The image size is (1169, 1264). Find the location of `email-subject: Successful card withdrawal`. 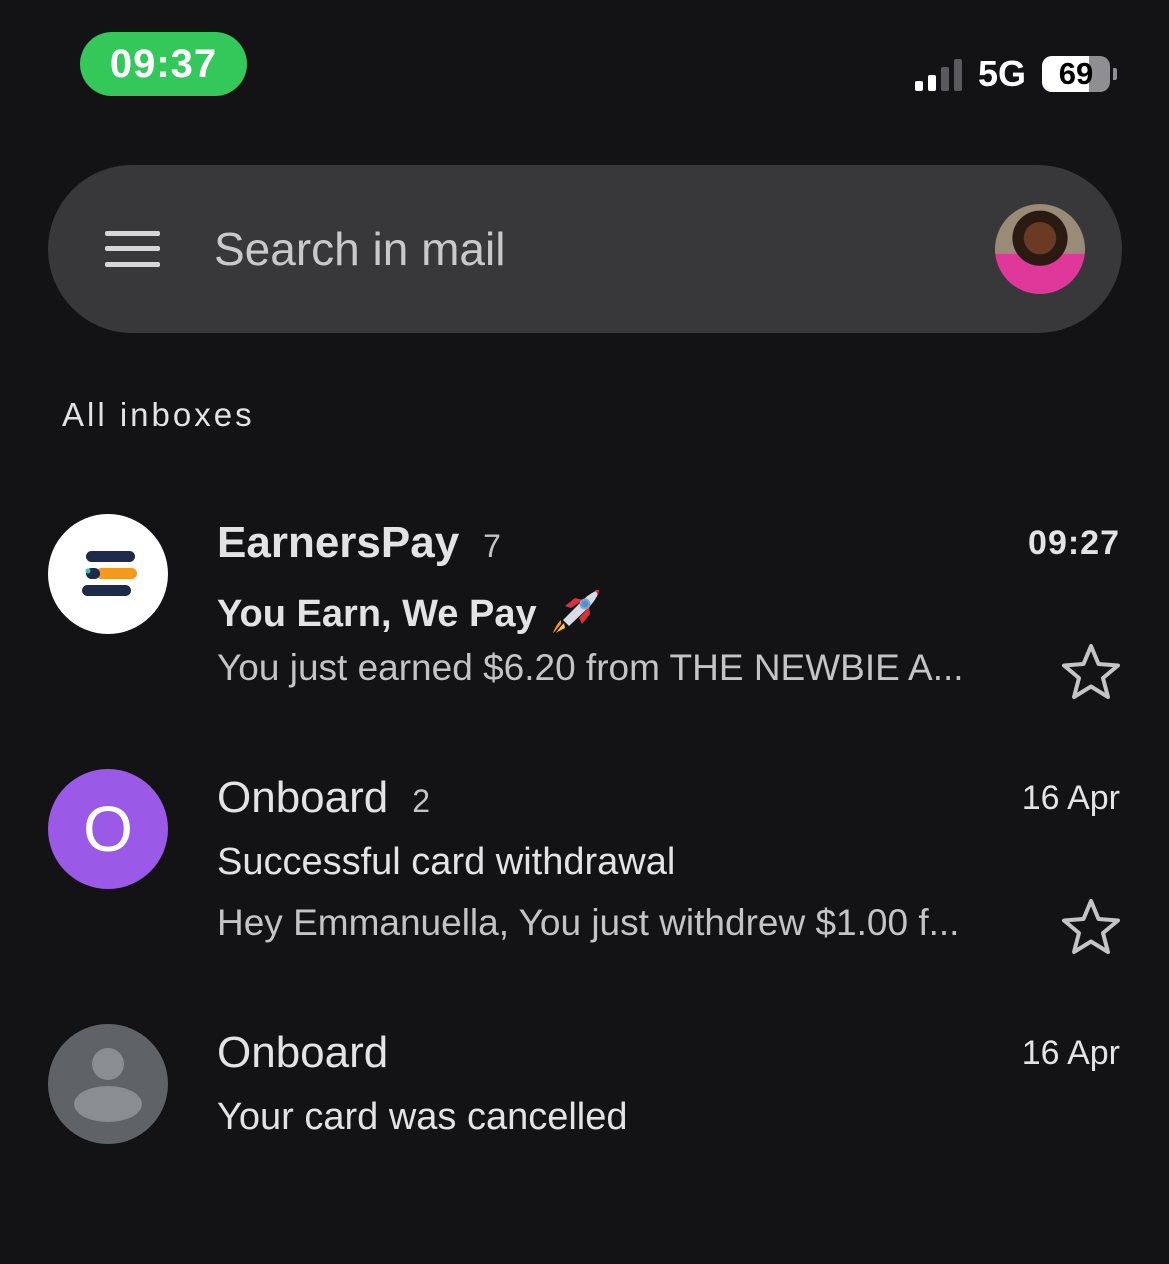

email-subject: Successful card withdrawal is located at coordinates (446, 862).